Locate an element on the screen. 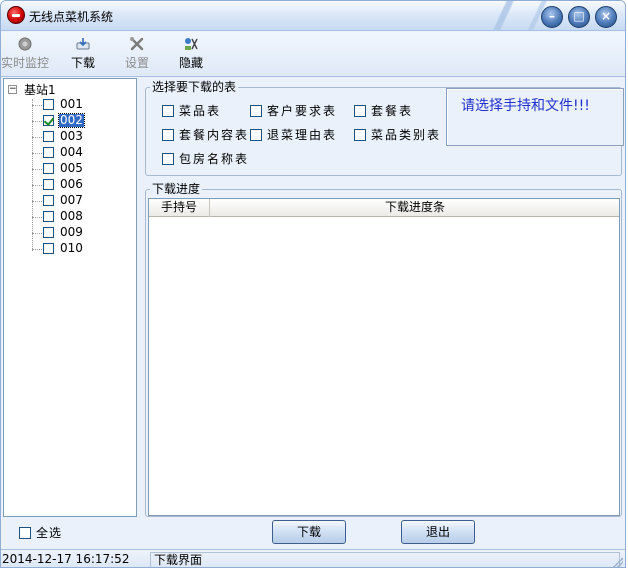  tree-root-label: 基站1 is located at coordinates (40, 90).